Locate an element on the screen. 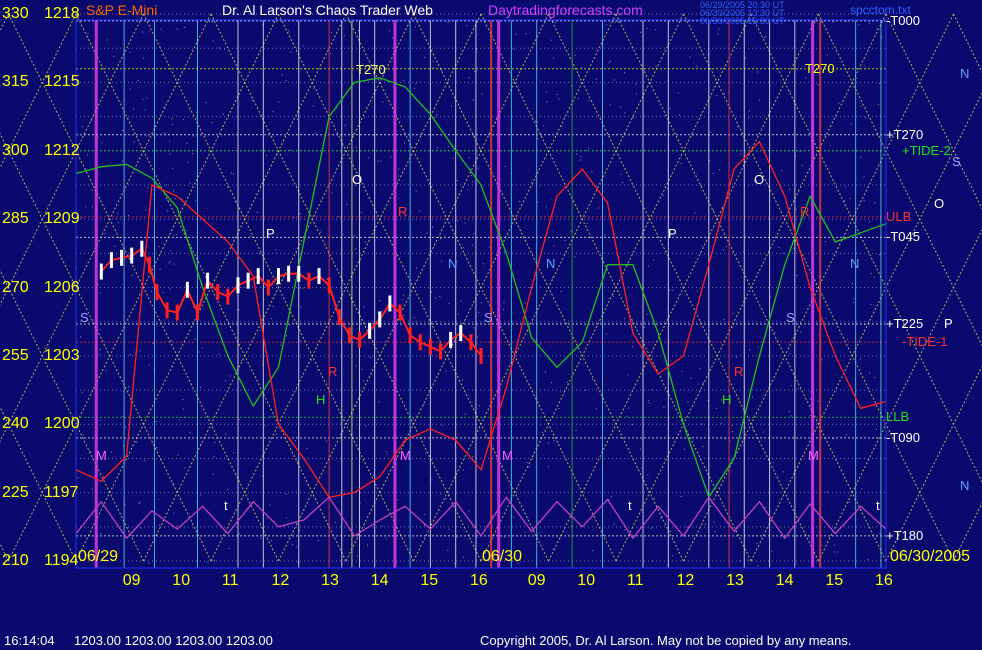  cycle-letter: S is located at coordinates (488, 317).